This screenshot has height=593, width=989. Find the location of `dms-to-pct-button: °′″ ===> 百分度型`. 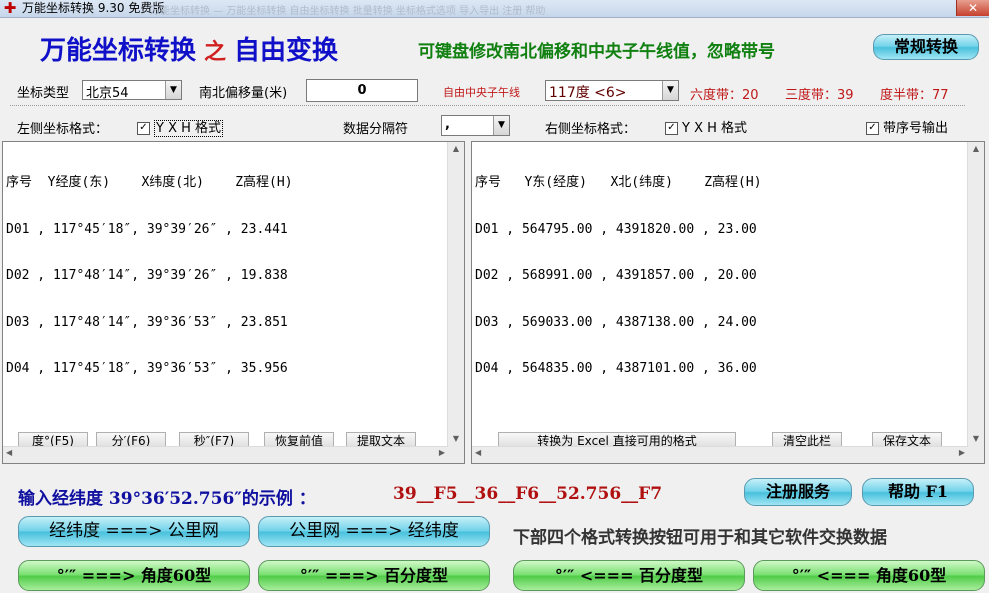

dms-to-pct-button: °′″ ===> 百分度型 is located at coordinates (374, 575).